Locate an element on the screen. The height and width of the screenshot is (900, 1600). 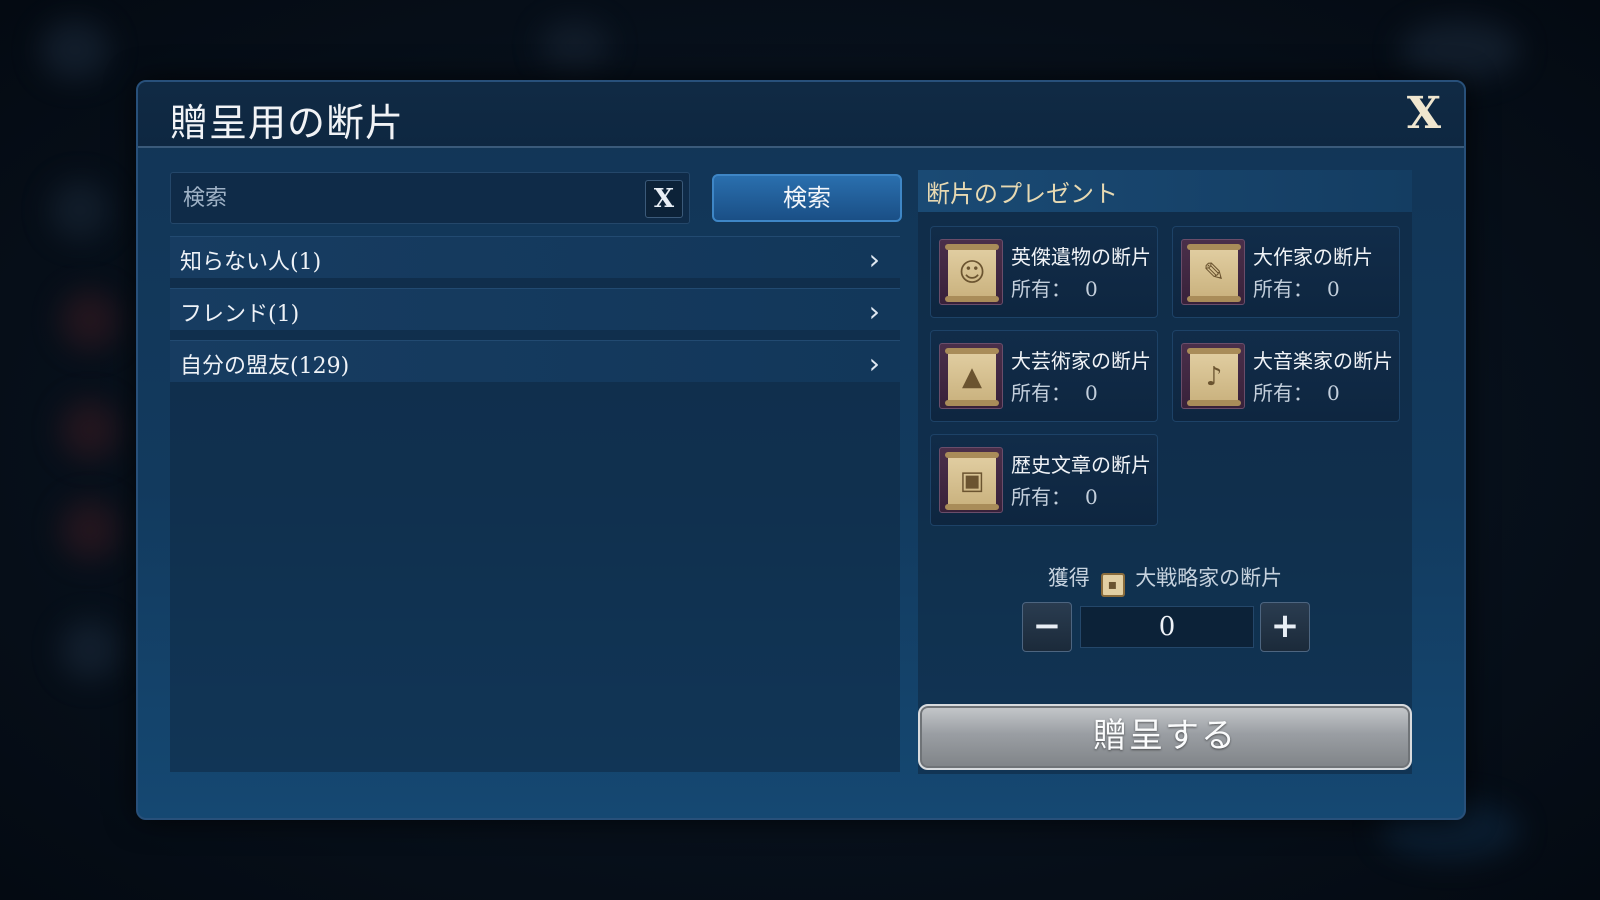
recipient-category-alliance: 自分の盟友(129) › is located at coordinates (535, 361).